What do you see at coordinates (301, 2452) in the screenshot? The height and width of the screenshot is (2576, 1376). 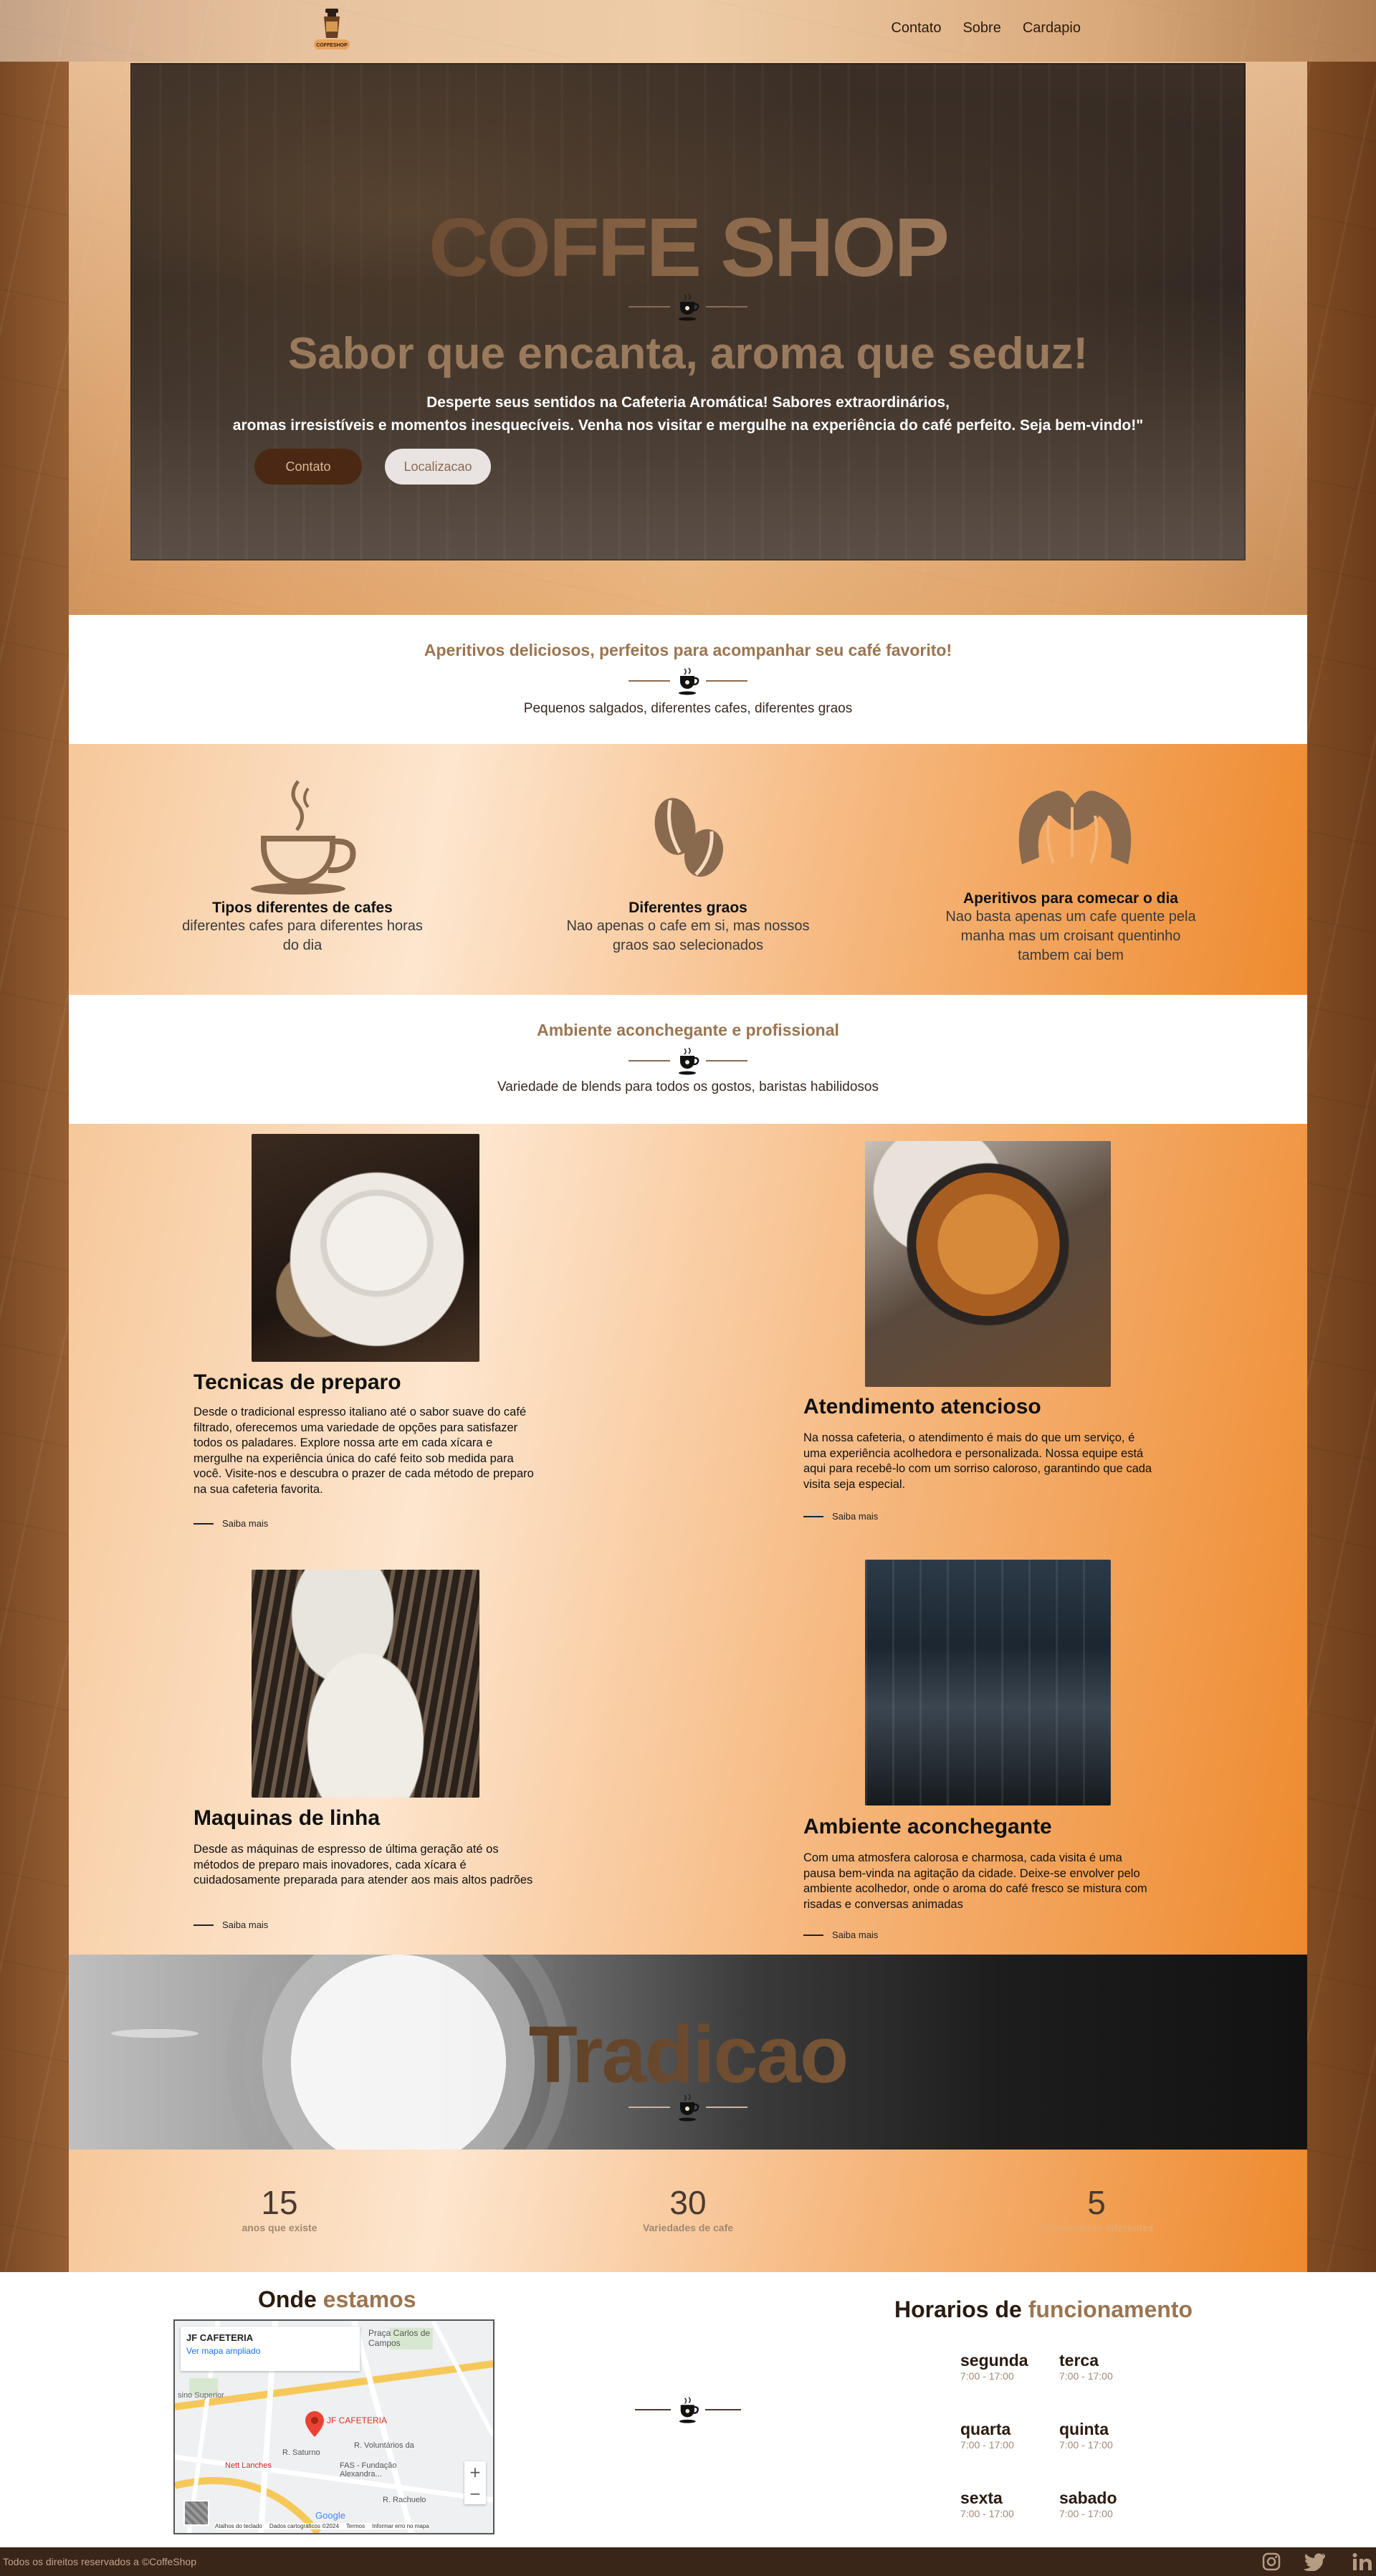 I see `map-label-rua-saturno: R. Saturno` at bounding box center [301, 2452].